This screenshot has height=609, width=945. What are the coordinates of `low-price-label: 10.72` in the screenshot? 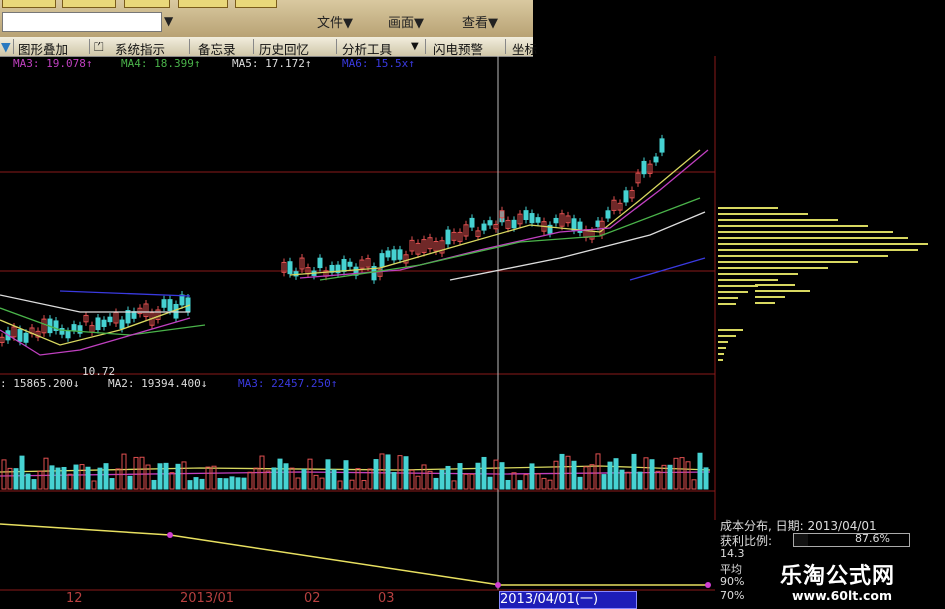 It's located at (99, 371).